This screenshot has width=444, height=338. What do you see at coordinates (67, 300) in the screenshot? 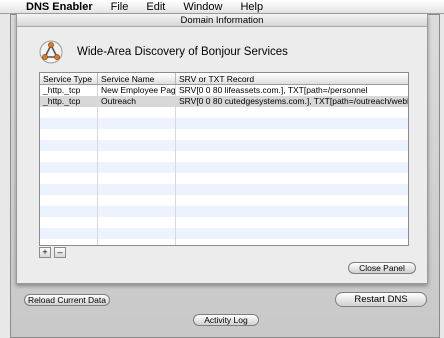
I see `reload-current-data-button: Reload Current Data` at bounding box center [67, 300].